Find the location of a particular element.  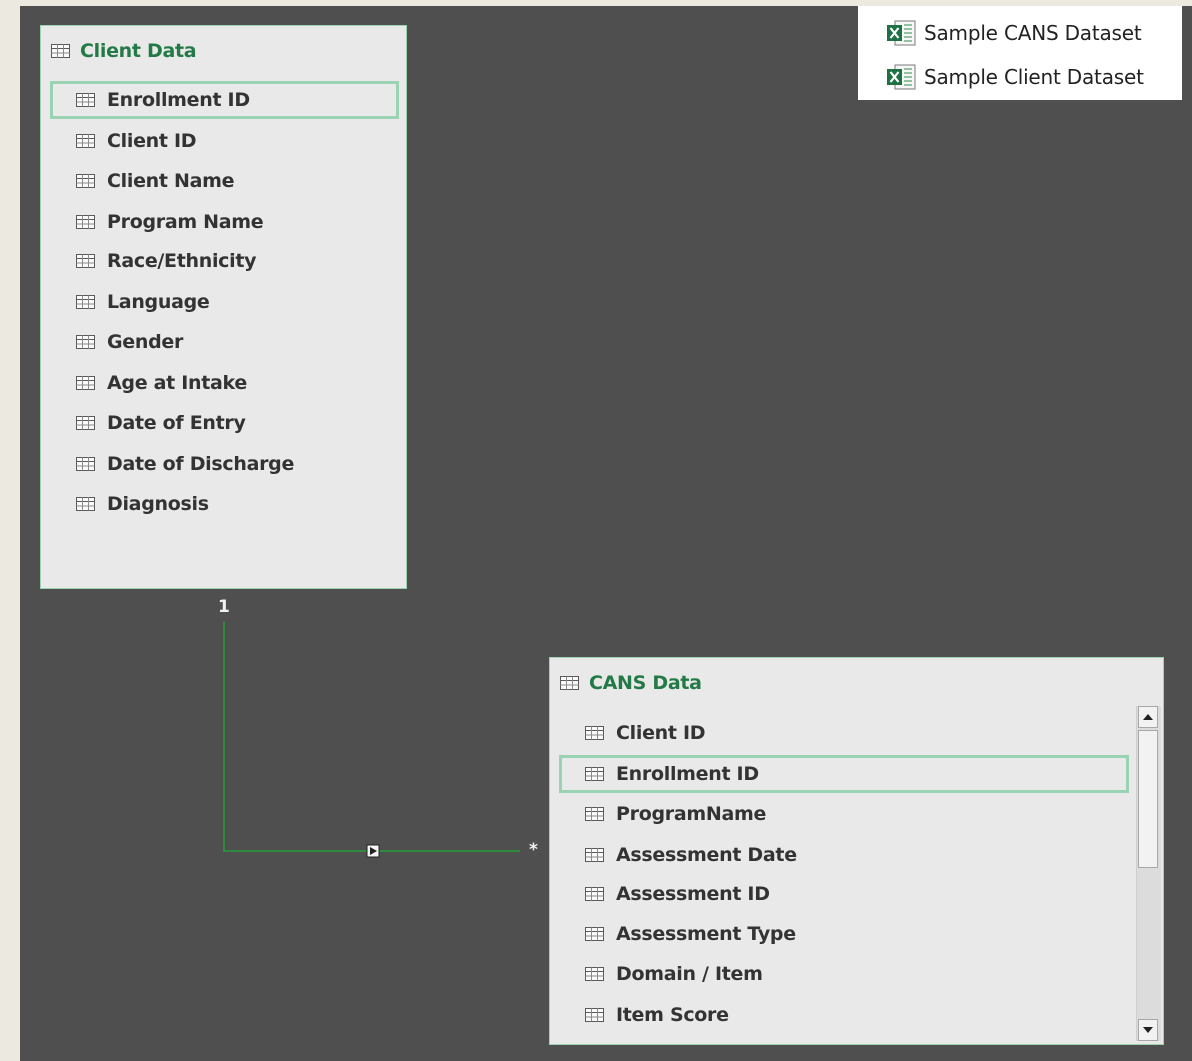

field-domain-item: Domain / Item is located at coordinates (844, 974).